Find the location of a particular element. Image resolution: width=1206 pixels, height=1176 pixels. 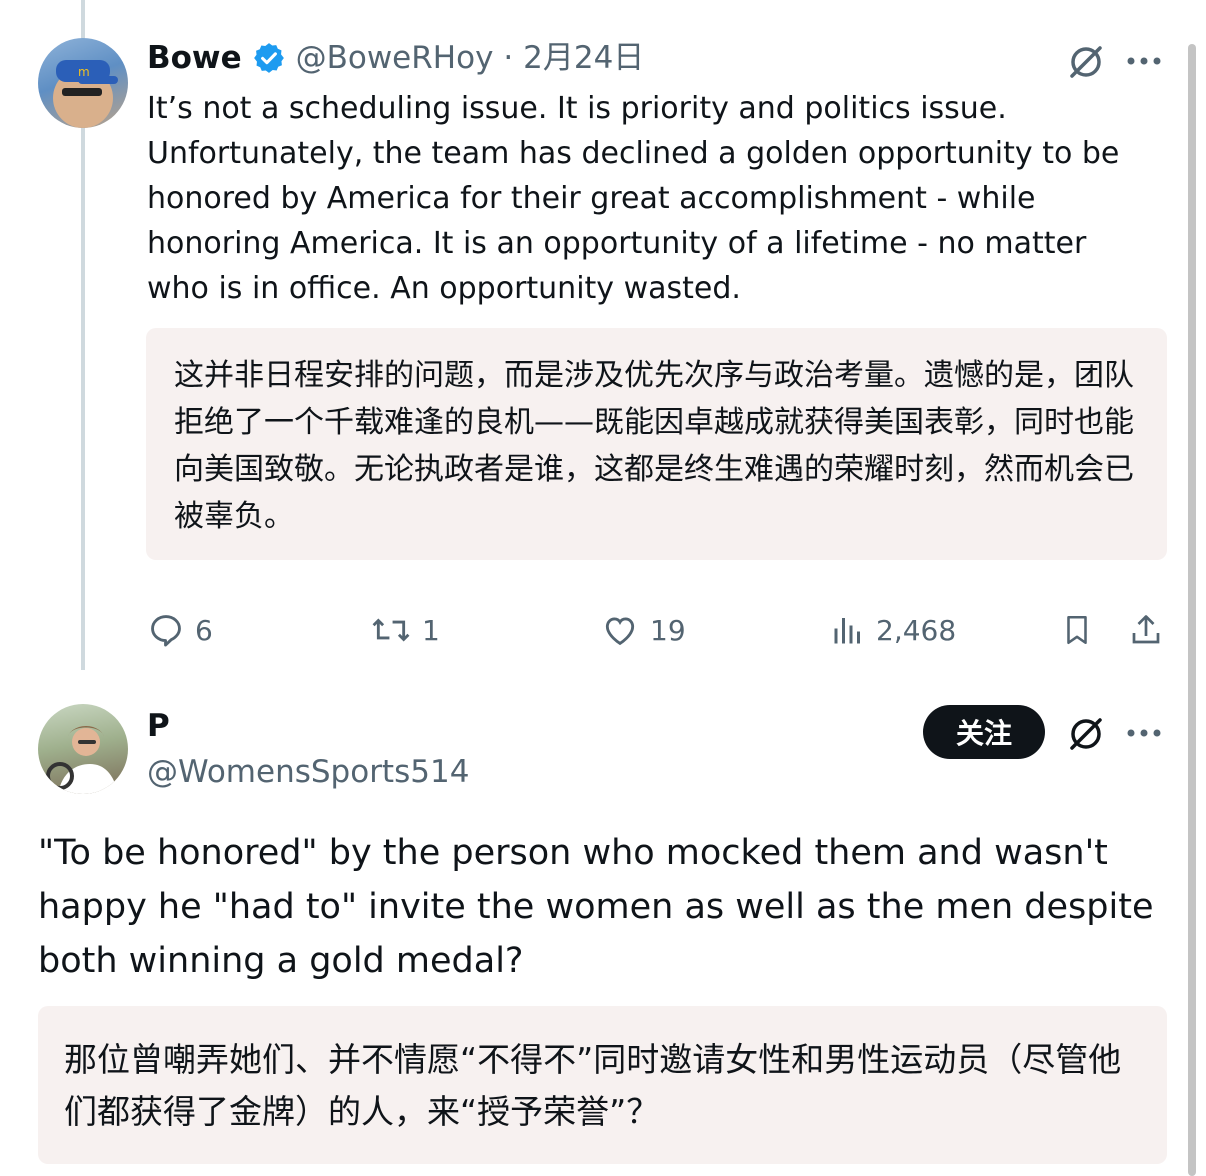

svg-text: m is located at coordinates (84, 72).